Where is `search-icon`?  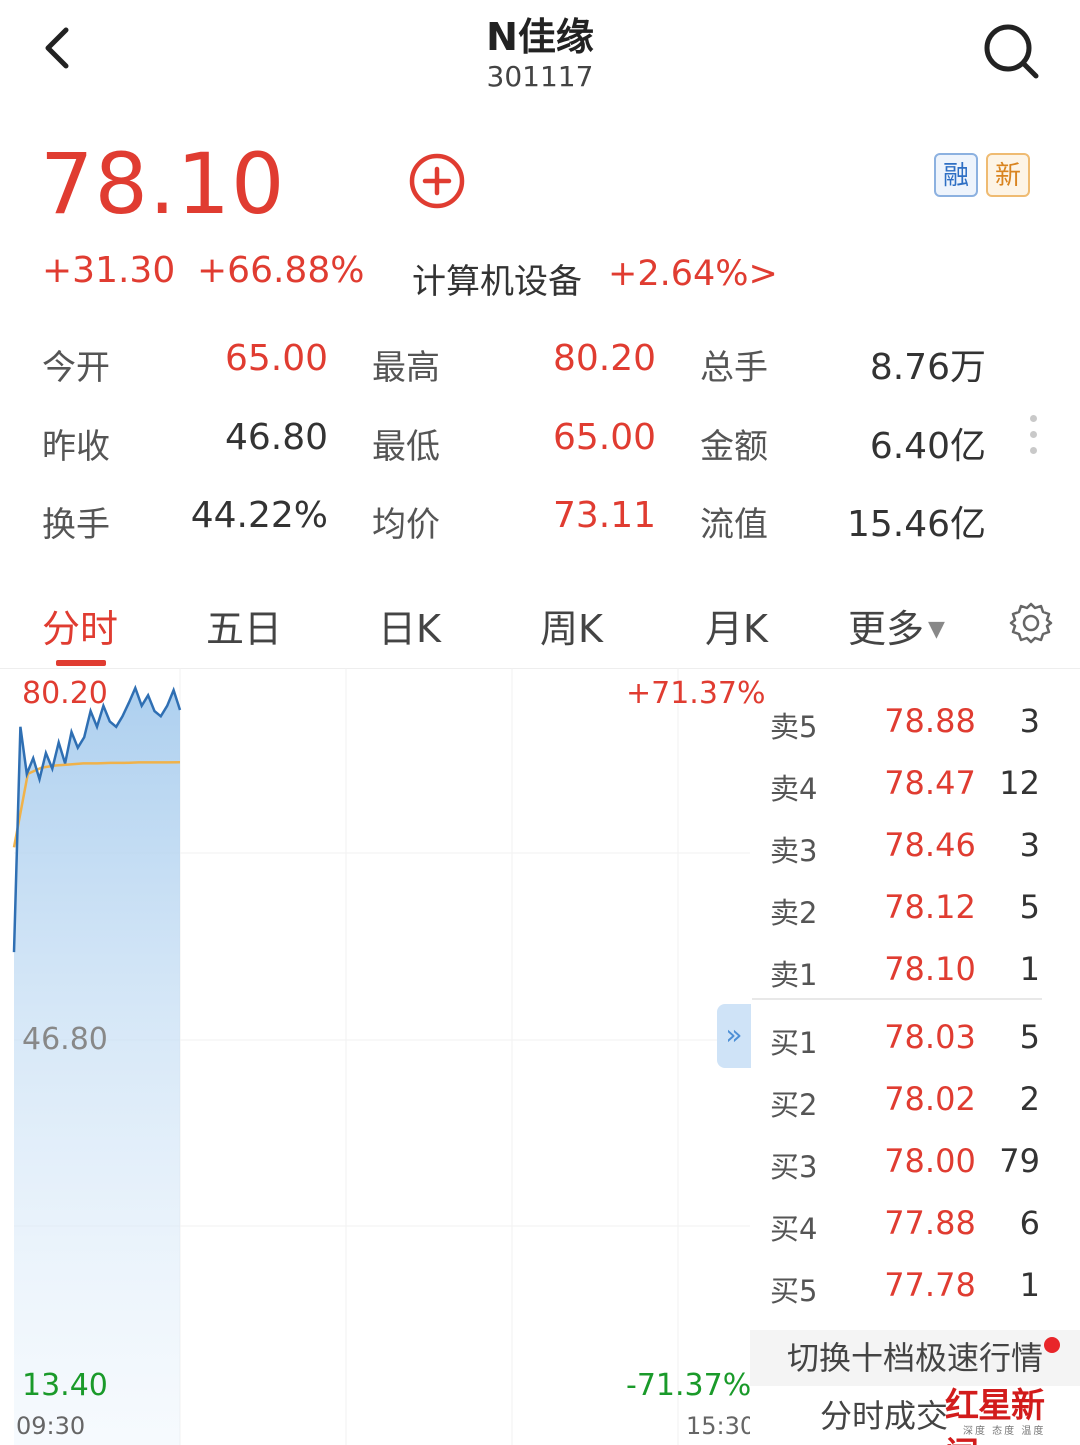
search-icon is located at coordinates (1011, 51).